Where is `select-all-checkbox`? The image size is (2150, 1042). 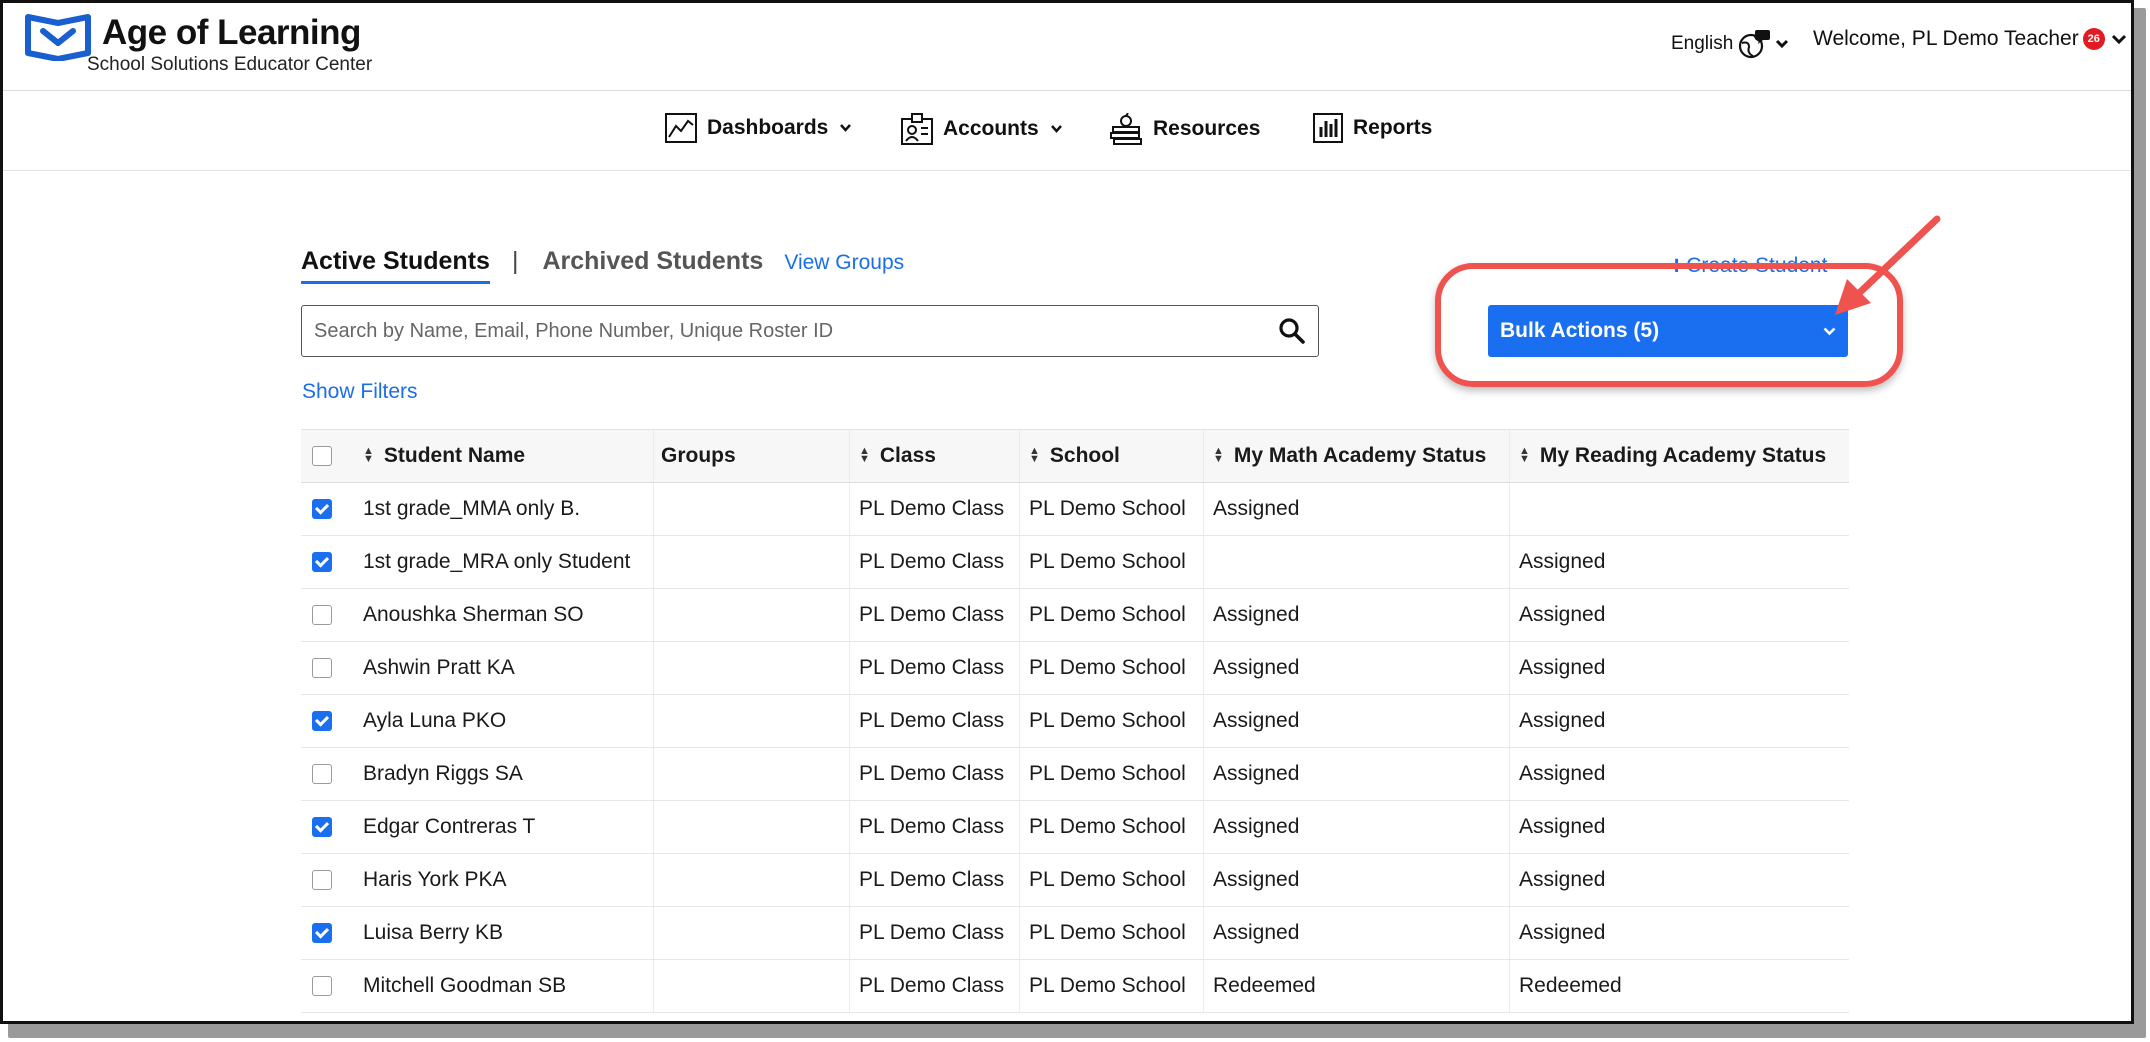 select-all-checkbox is located at coordinates (322, 456).